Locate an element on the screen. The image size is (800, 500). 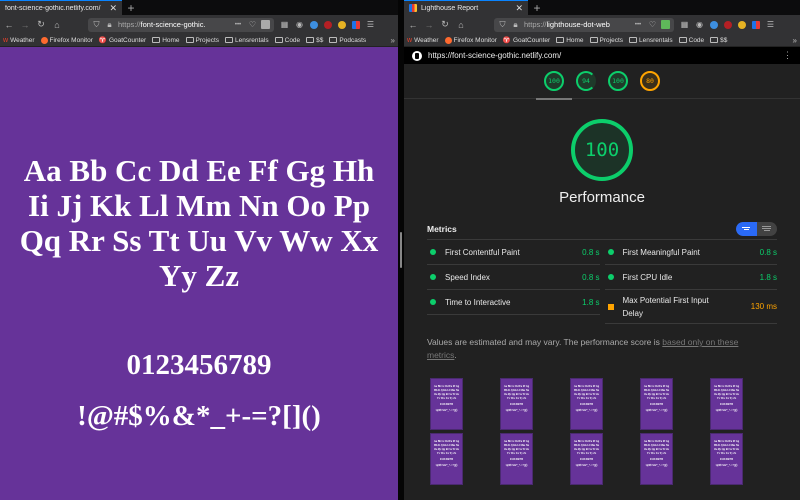
metric-first-contentful-paint: First Contentful Paint 0.8 s is located at coordinates (513, 252).